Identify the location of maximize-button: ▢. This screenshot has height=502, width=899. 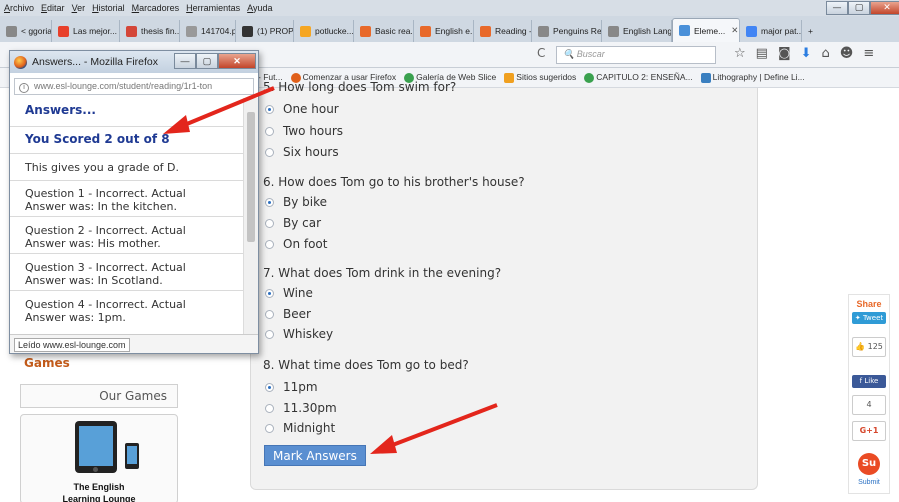
(859, 8).